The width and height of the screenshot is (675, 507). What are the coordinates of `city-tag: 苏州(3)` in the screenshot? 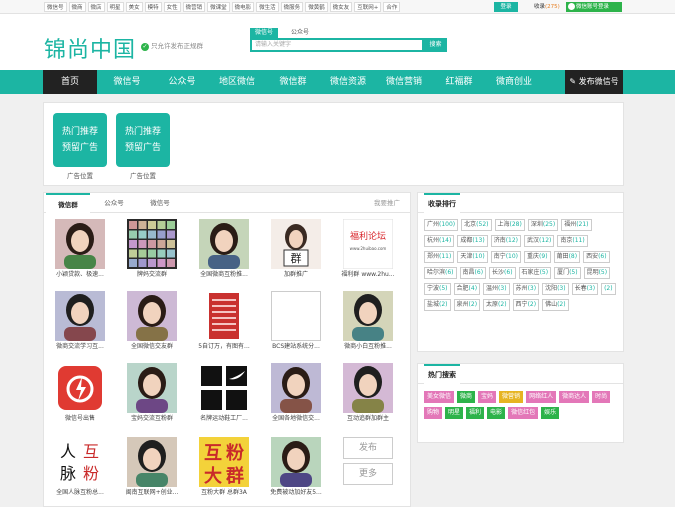 It's located at (526, 289).